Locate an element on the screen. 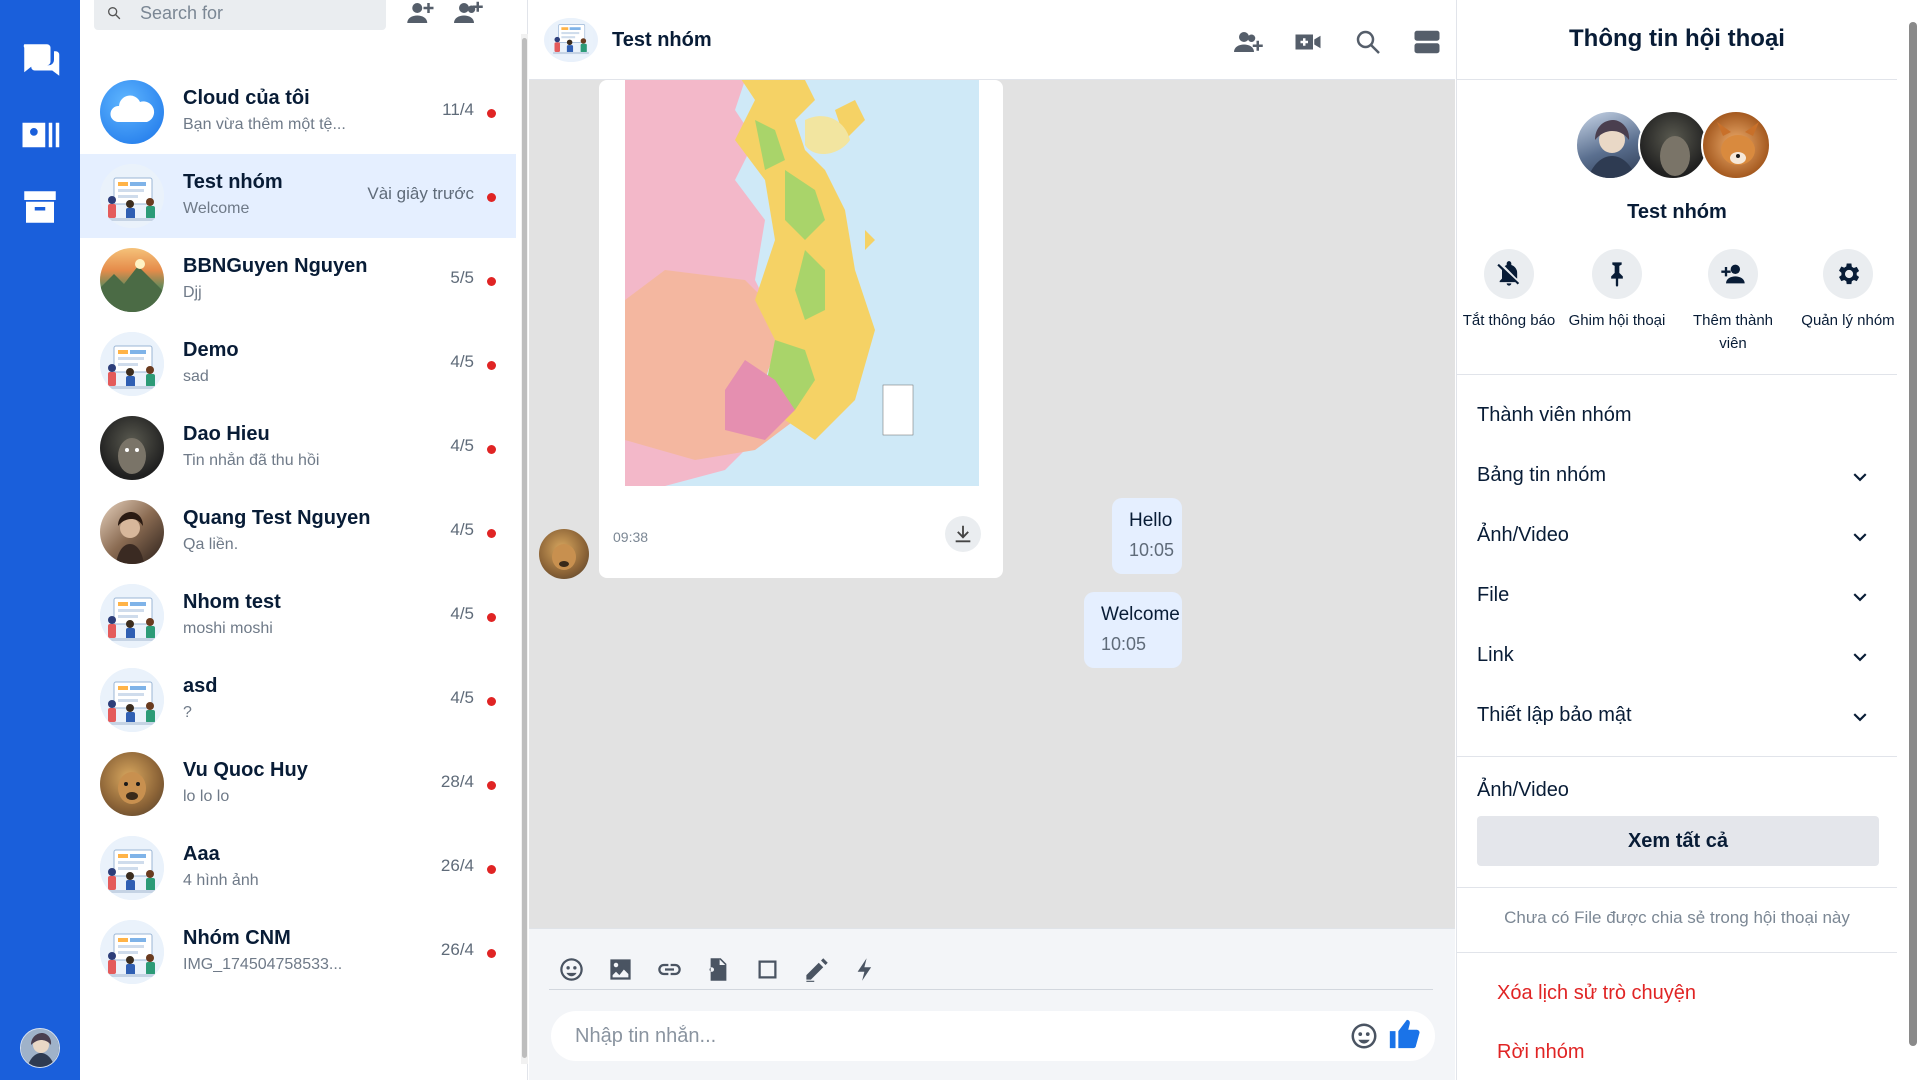 This screenshot has height=1080, width=1920. conversation-item: asd ? 4/5 is located at coordinates (298, 700).